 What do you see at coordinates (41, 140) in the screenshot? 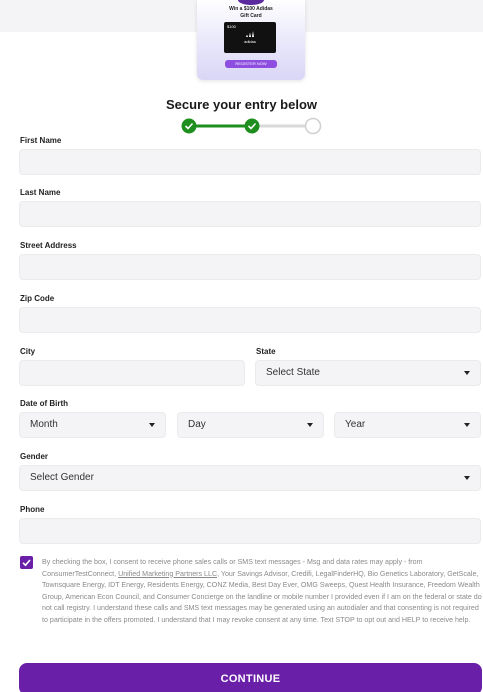
I see `first-name-label: First Name` at bounding box center [41, 140].